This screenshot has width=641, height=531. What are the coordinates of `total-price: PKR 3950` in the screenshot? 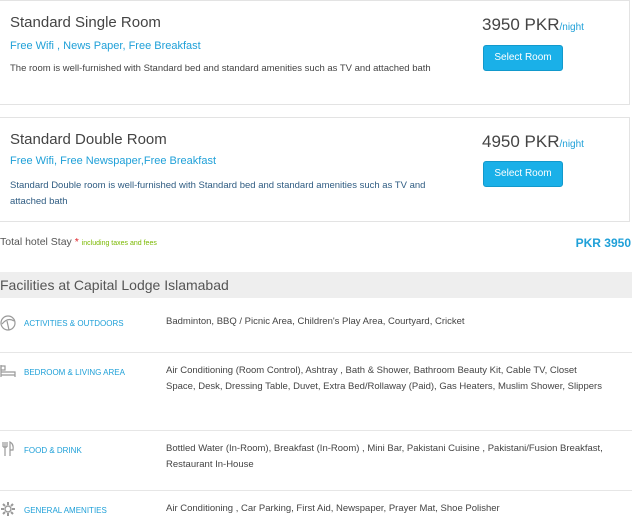 It's located at (603, 243).